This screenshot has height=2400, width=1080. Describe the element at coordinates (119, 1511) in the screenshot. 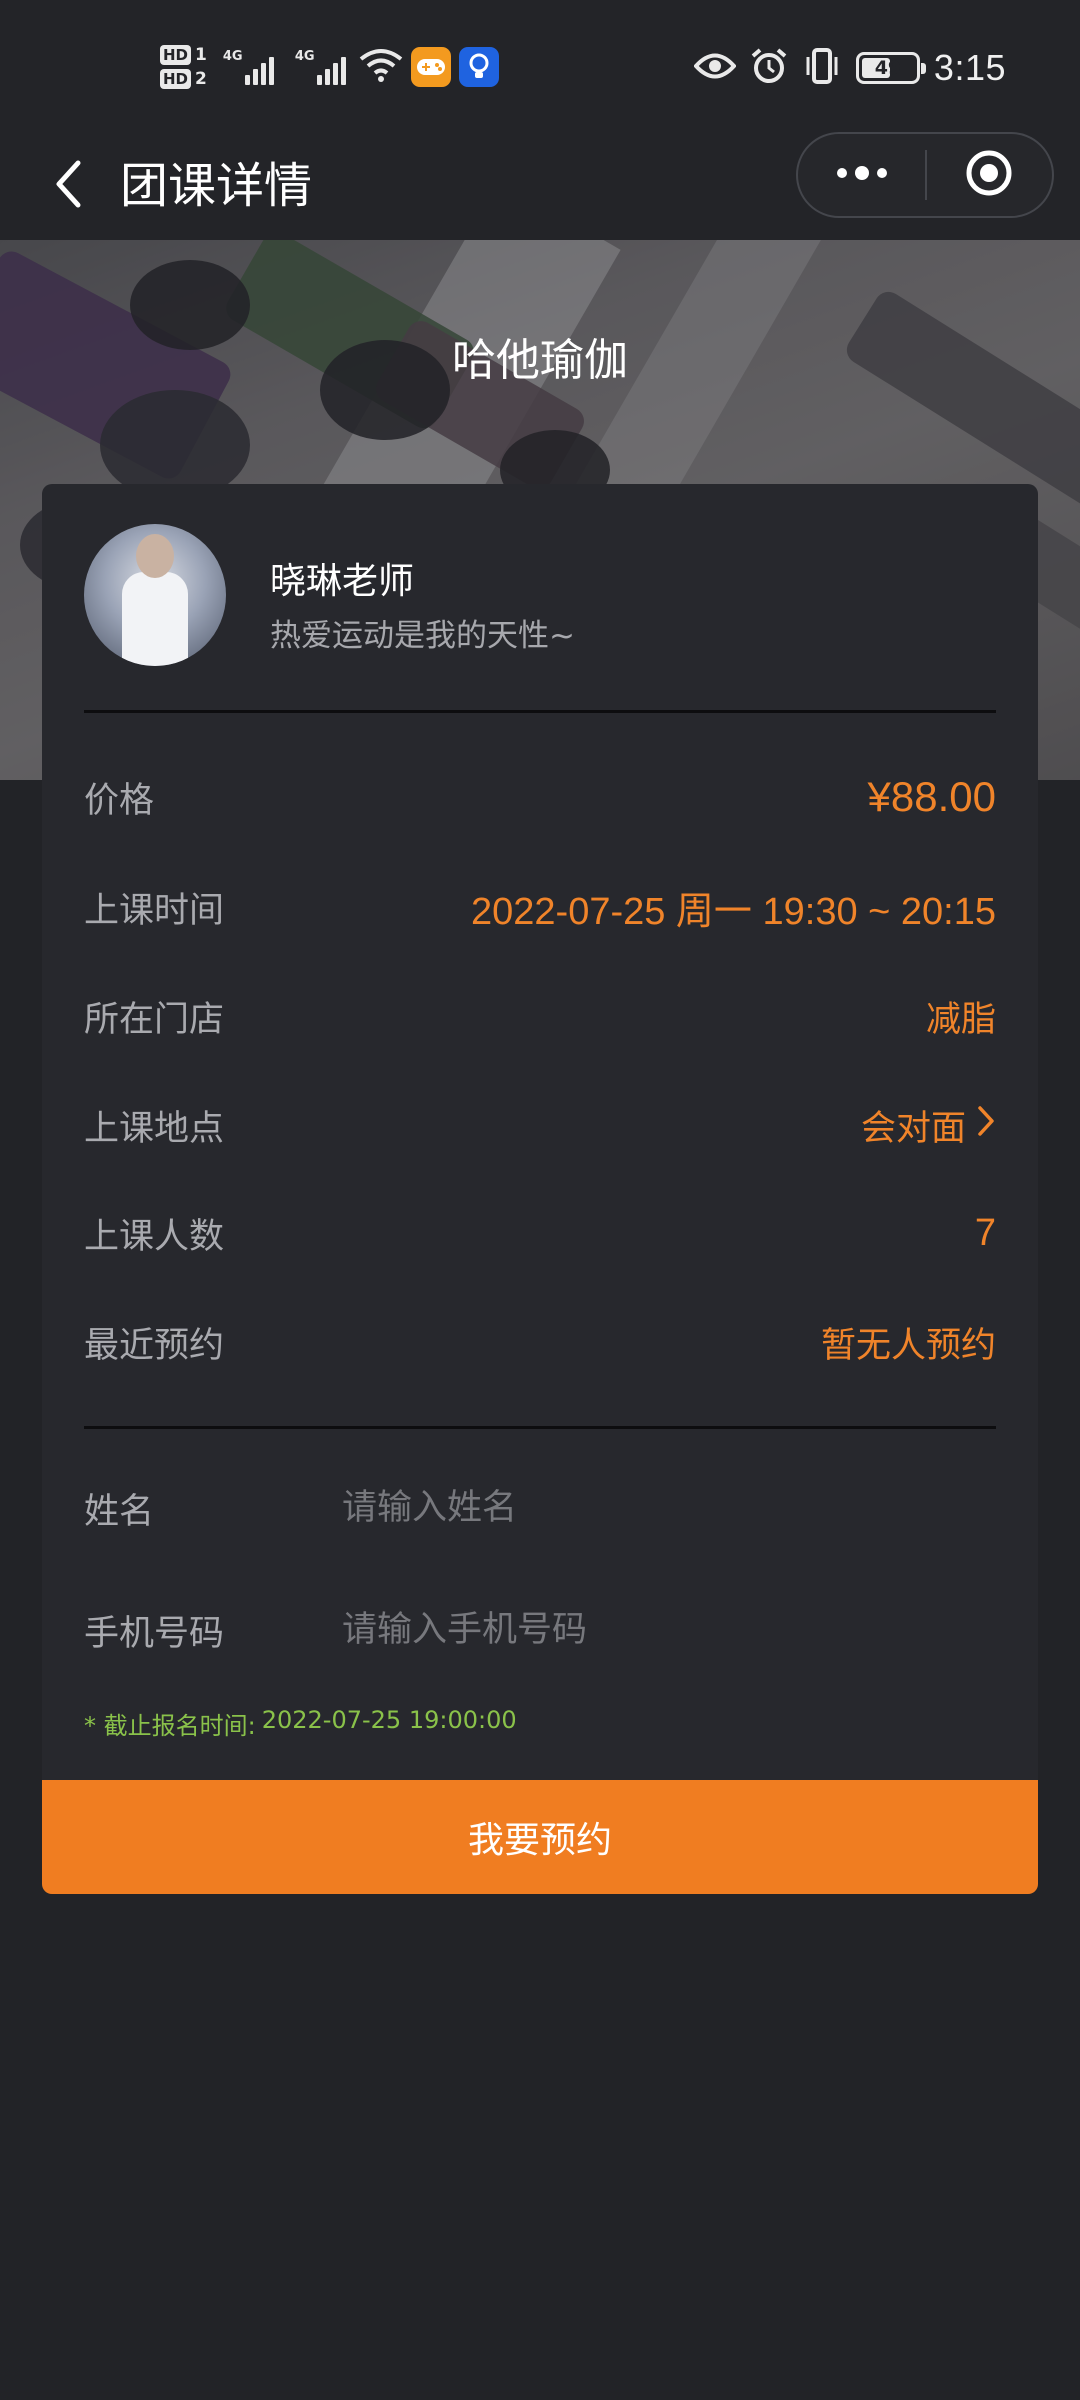

I see `name-label: 姓名` at that location.